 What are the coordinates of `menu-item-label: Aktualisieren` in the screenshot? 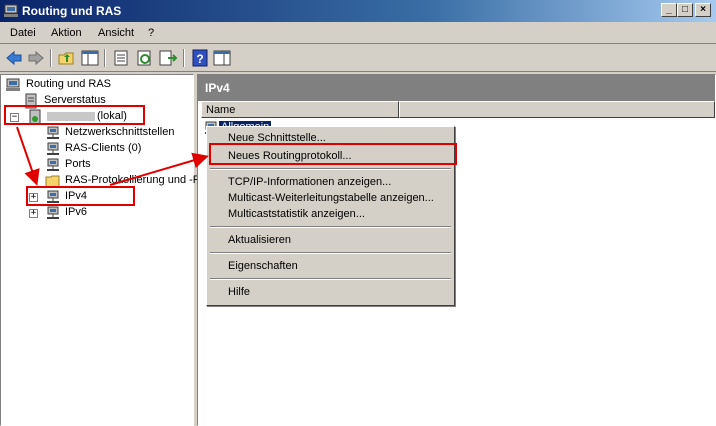 It's located at (259, 240).